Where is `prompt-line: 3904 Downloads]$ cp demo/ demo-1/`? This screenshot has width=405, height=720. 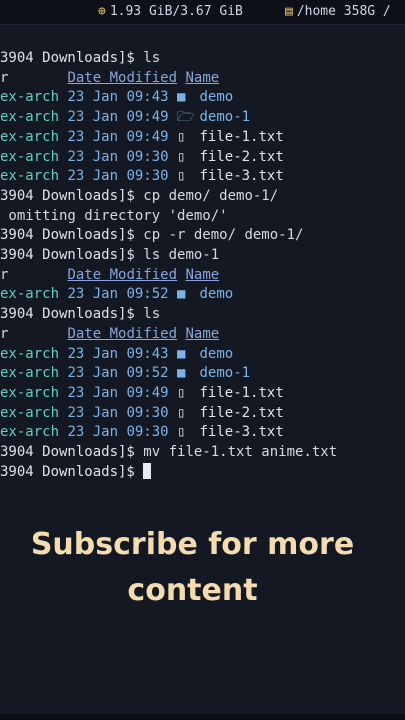
prompt-line: 3904 Downloads]$ cp demo/ demo-1/ is located at coordinates (202, 196).